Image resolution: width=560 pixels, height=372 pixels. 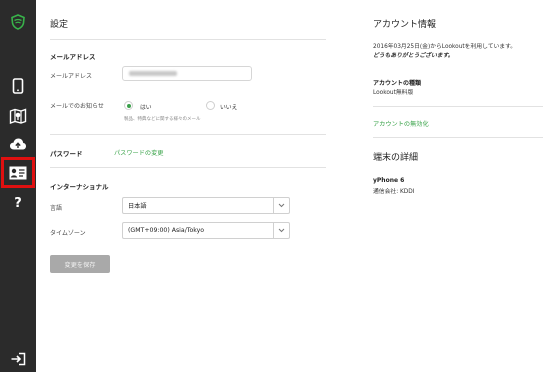 I want to click on account-info-title: アカウント情報, so click(x=405, y=25).